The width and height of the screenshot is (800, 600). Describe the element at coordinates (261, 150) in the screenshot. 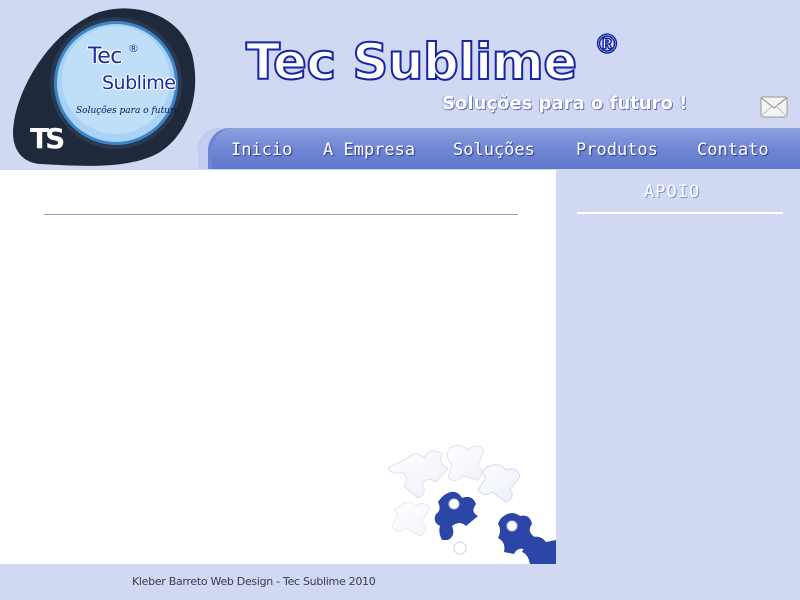

I see `nav-item-inicio: Inicio` at that location.